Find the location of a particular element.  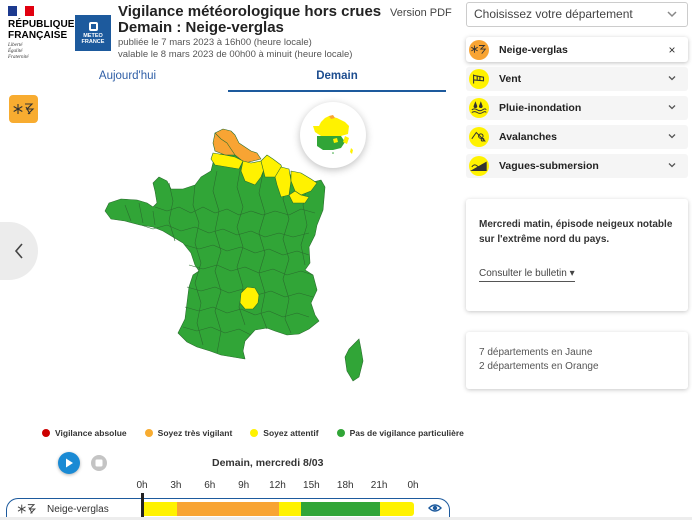

tab-today: Aujourd'hui is located at coordinates (127, 81).